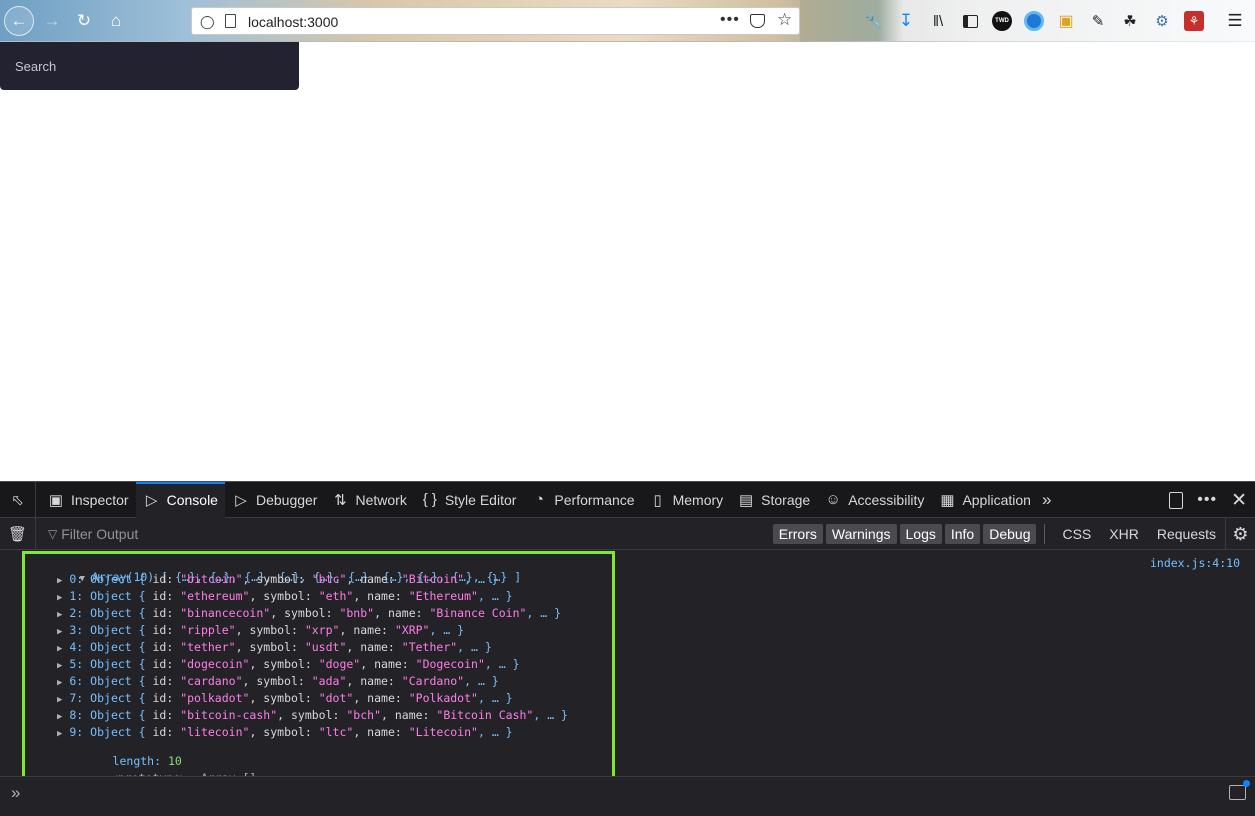  Describe the element at coordinates (1194, 21) in the screenshot. I see `red-extension-icon: ⚘` at that location.